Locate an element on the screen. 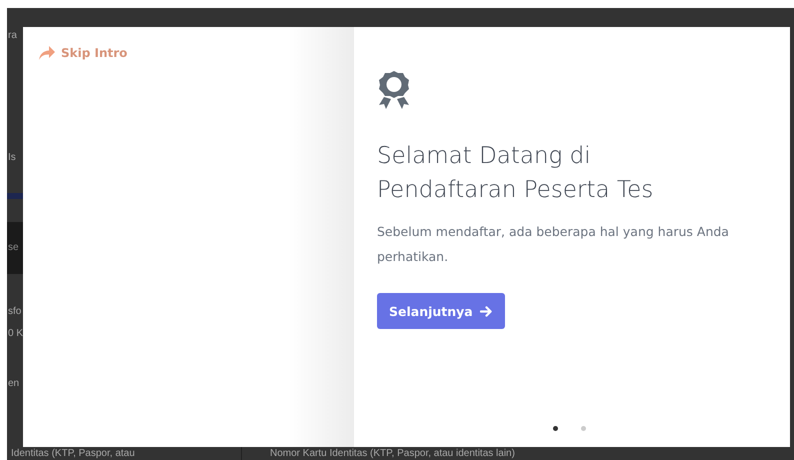 This screenshot has height=460, width=794. welcome-title: Selamat Datang di Pendaftaran Peserta Tes is located at coordinates (515, 173).